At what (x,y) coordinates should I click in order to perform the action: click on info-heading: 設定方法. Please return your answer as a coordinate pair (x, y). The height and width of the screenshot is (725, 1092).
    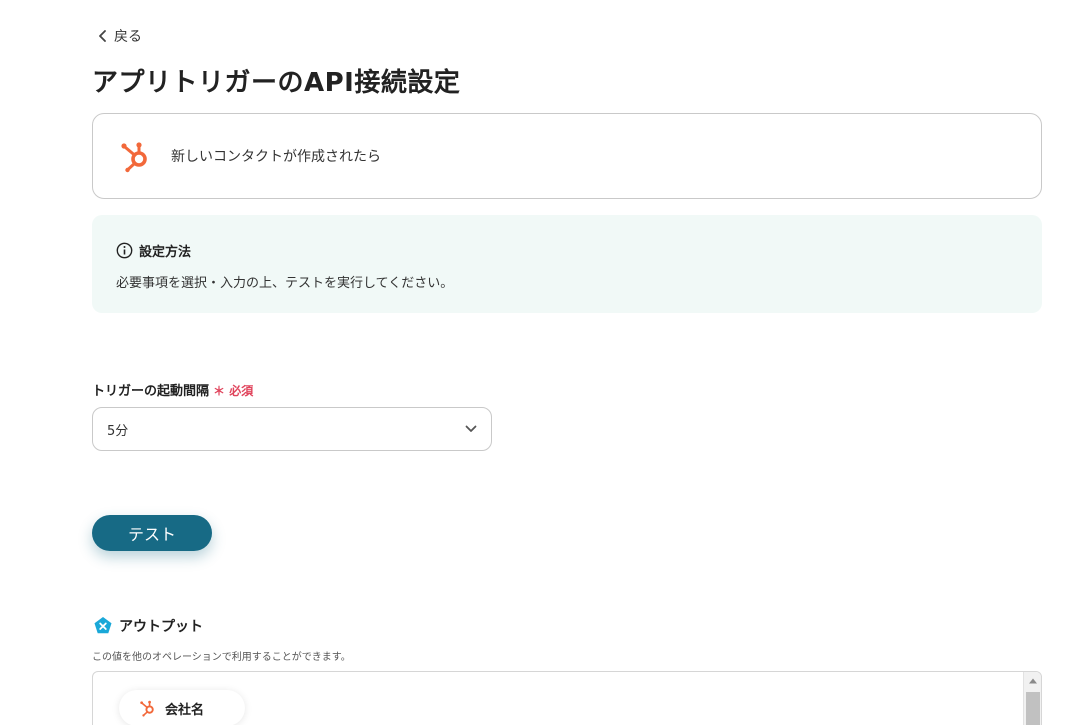
    Looking at the image, I should click on (567, 250).